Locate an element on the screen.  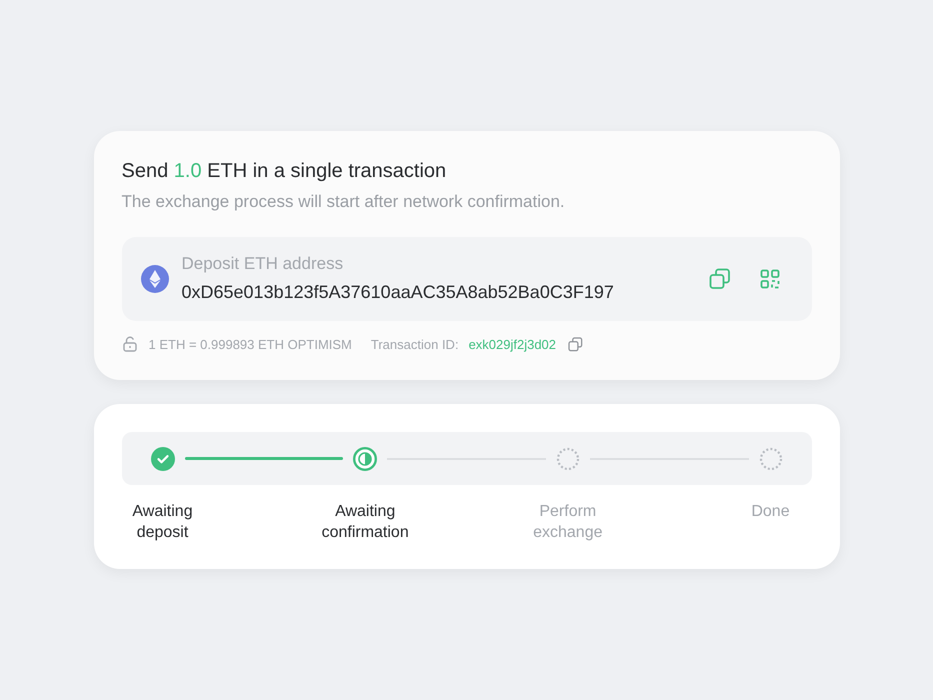
exchange-rate: 1 ETH = 0.999893 ETH OPTIMISM is located at coordinates (250, 345).